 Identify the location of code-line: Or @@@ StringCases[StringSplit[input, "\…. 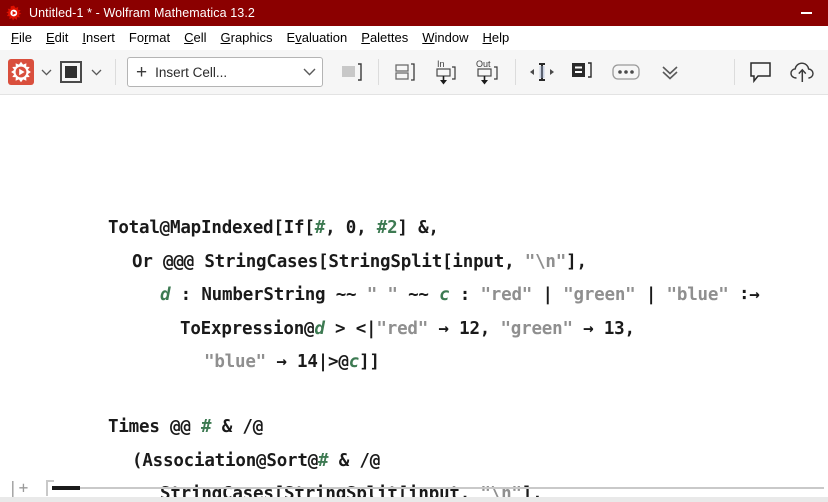
(434, 263).